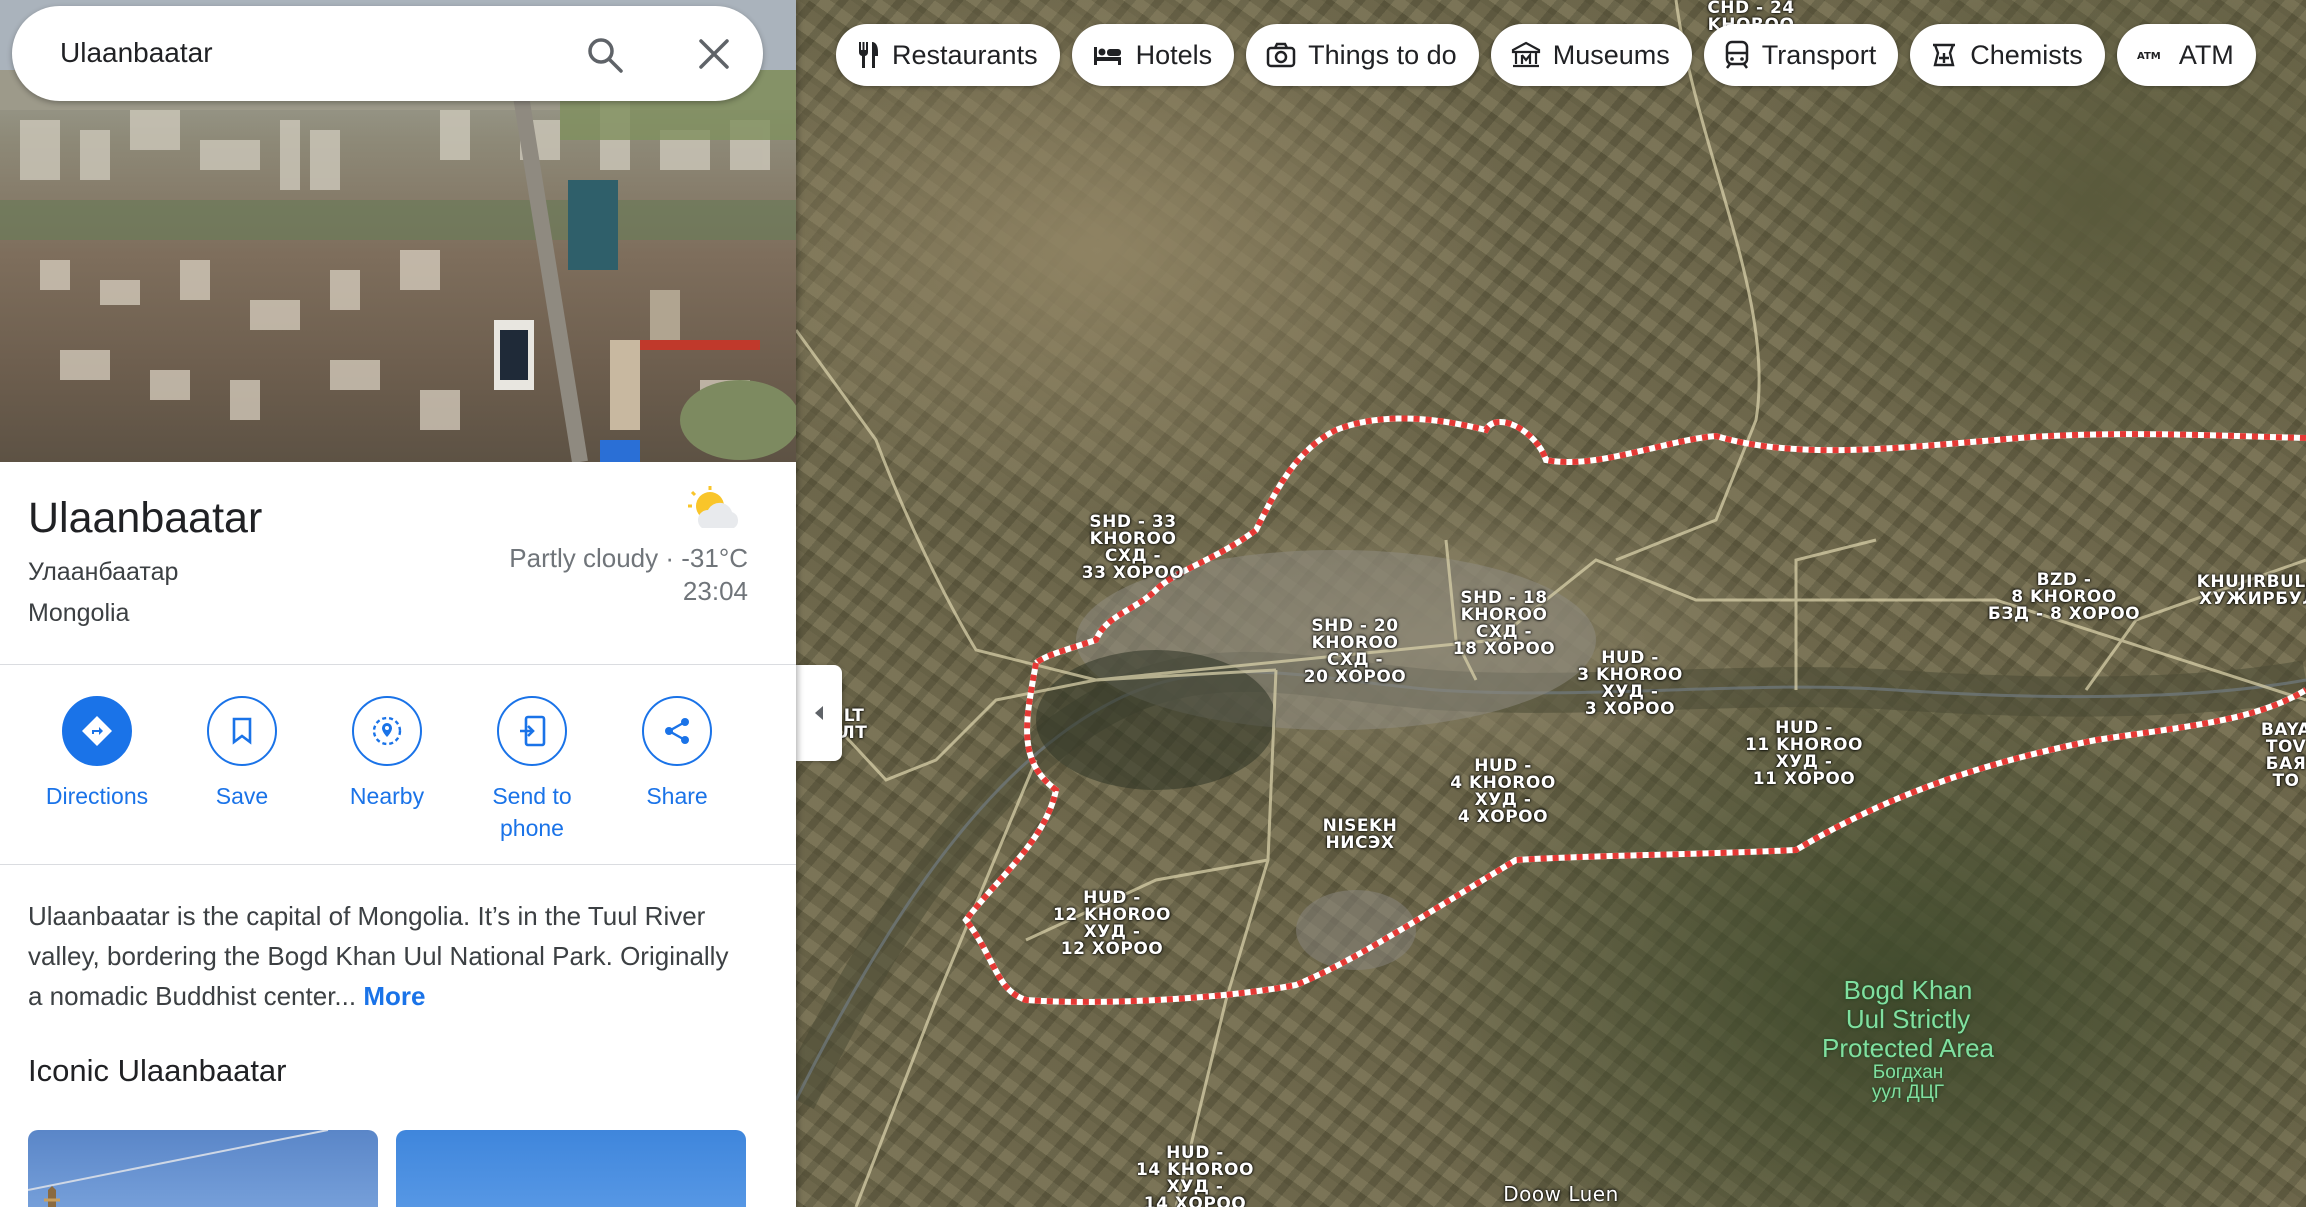 The height and width of the screenshot is (1207, 2306). What do you see at coordinates (157, 1070) in the screenshot?
I see `iconic-section-title: Iconic Ulaanbaatar` at bounding box center [157, 1070].